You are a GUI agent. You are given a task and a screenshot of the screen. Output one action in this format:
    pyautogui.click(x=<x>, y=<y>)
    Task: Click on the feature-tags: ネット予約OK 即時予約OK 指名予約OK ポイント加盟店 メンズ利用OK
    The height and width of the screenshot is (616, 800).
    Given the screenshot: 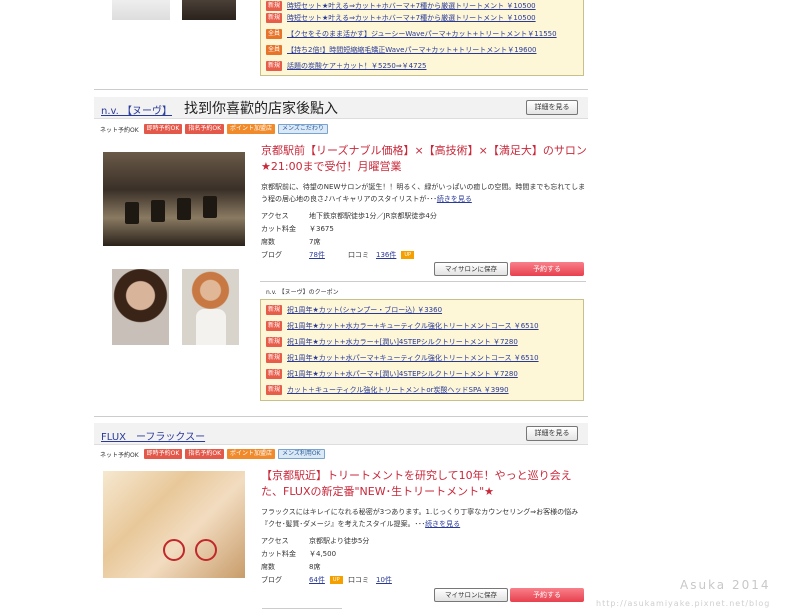 What is the action you would take?
    pyautogui.click(x=212, y=454)
    